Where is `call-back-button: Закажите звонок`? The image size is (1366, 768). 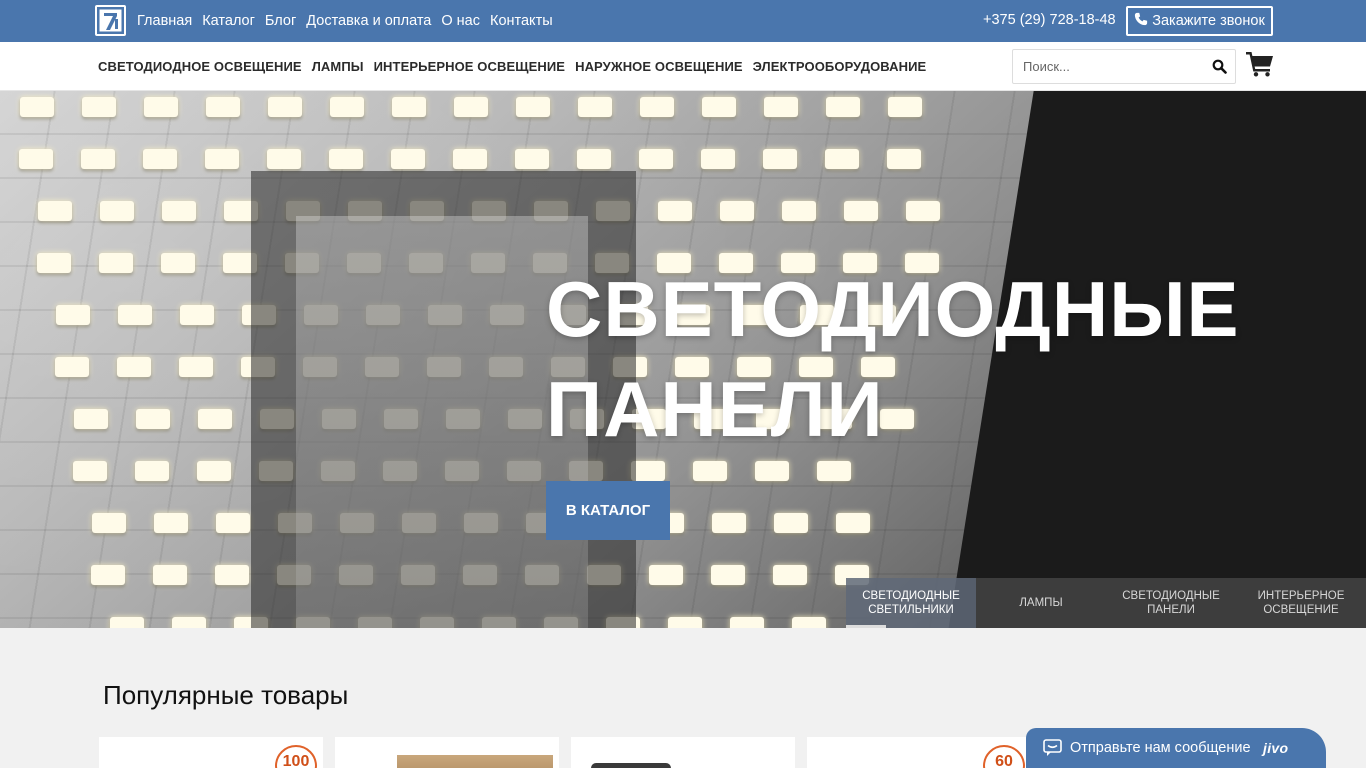 call-back-button: Закажите звонок is located at coordinates (1199, 21).